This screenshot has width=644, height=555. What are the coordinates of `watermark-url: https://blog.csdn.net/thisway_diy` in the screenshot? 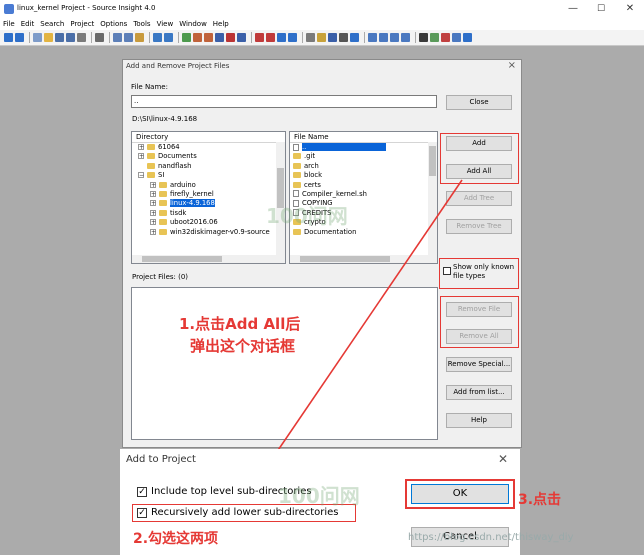 It's located at (491, 537).